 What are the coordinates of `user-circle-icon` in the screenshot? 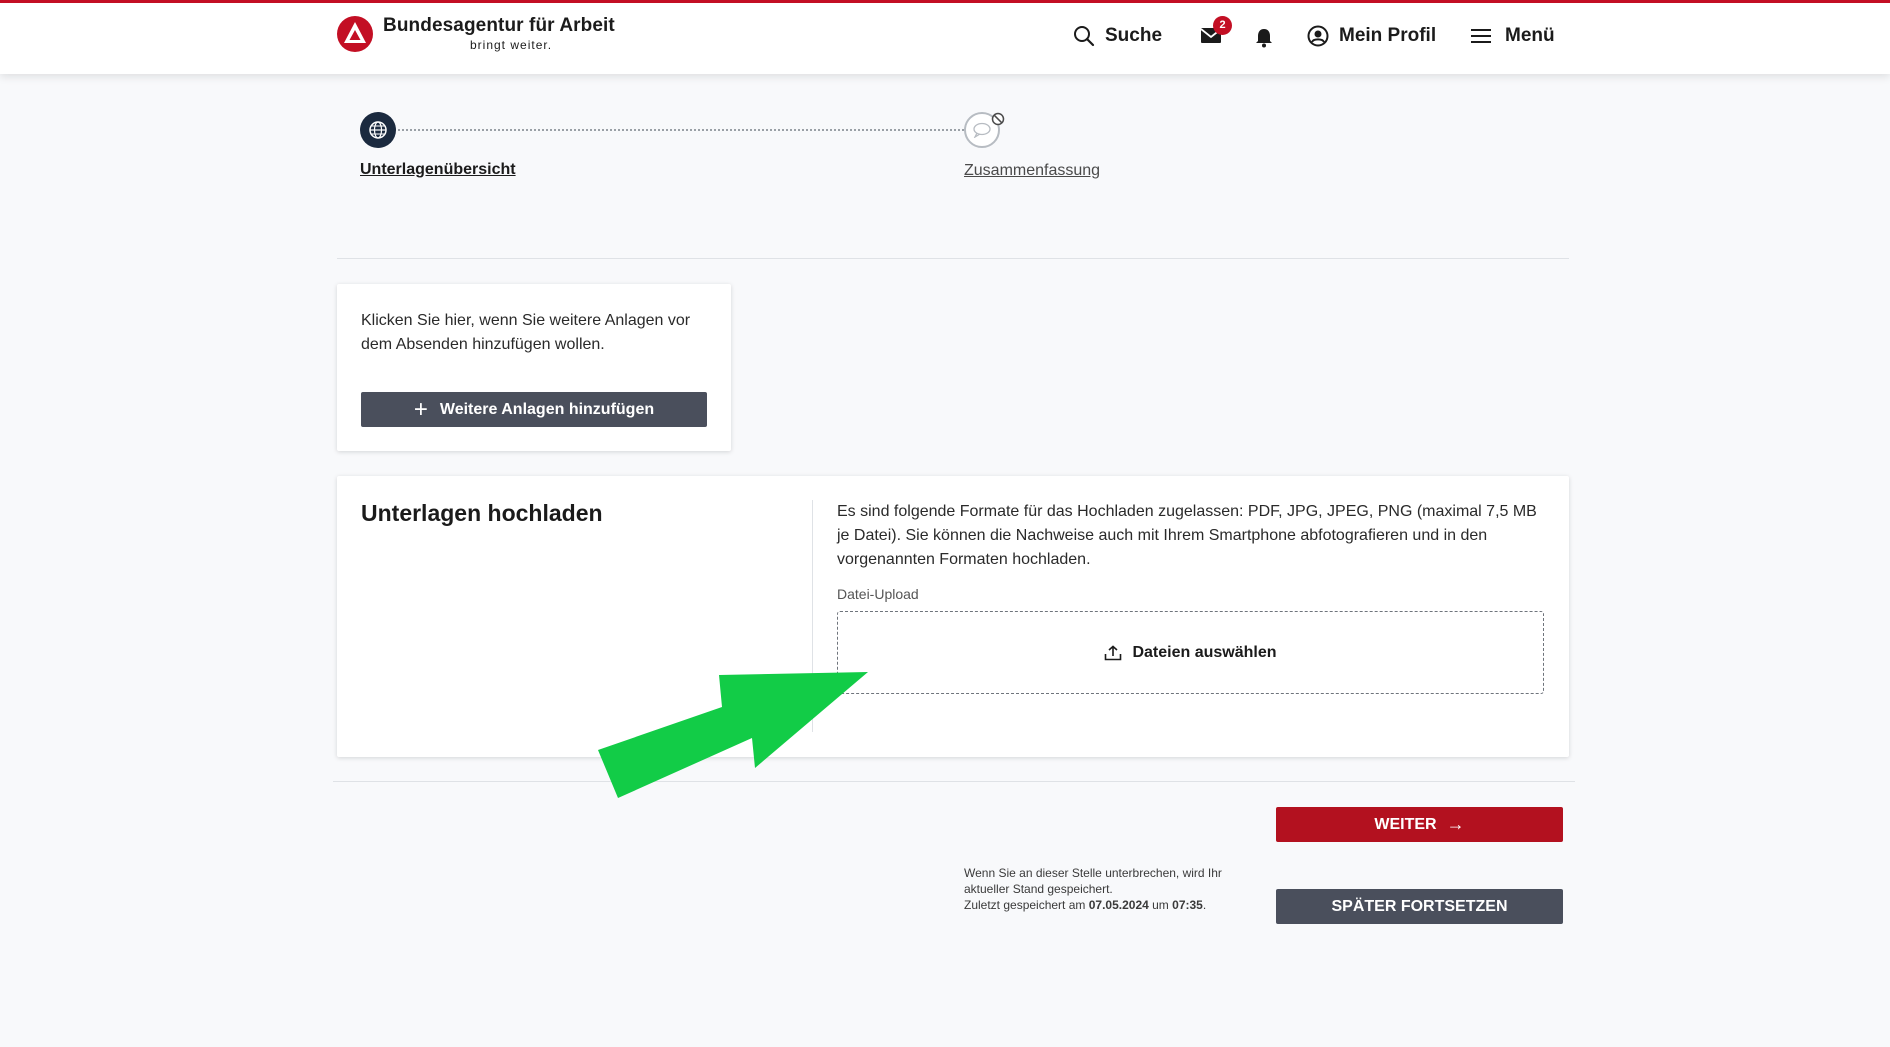 It's located at (1318, 36).